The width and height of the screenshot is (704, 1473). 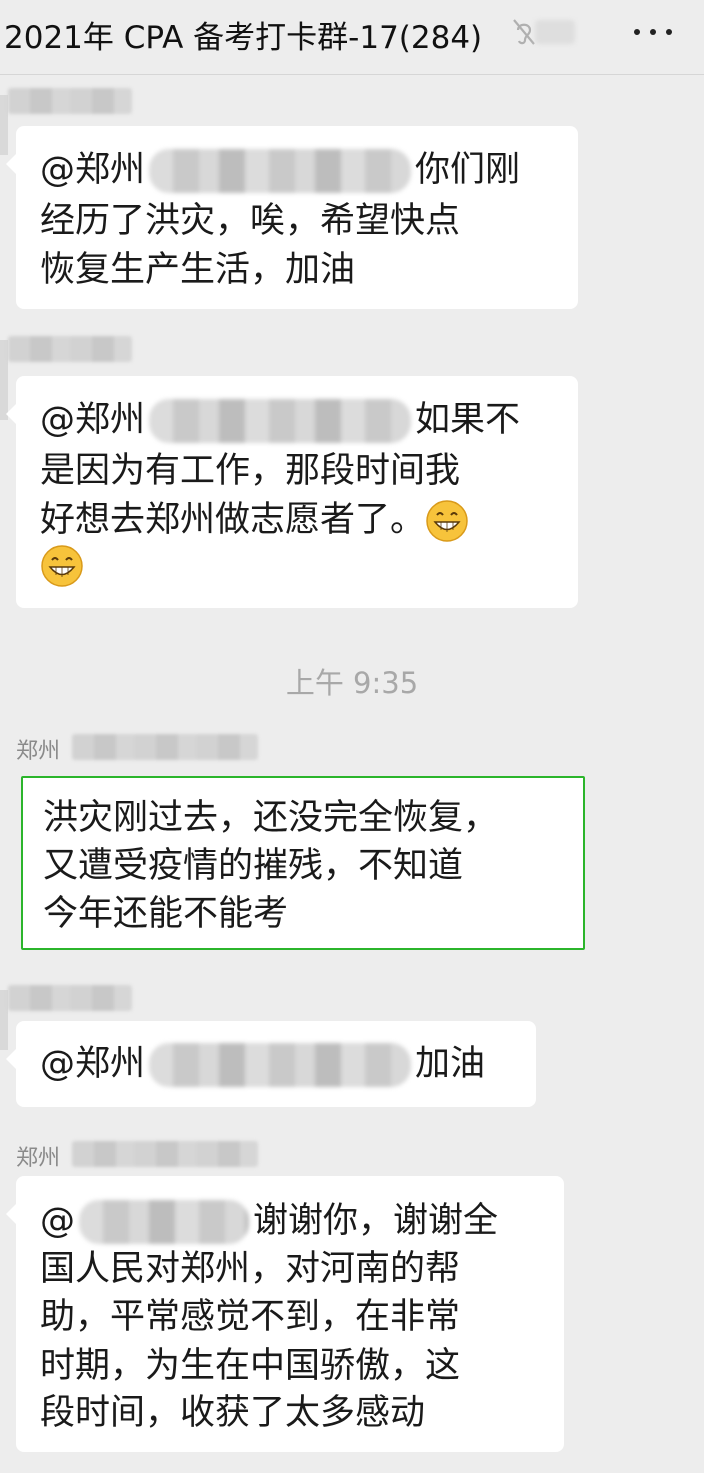 What do you see at coordinates (254, 520) in the screenshot?
I see `message-line: 好想去郑州做志愿者了。` at bounding box center [254, 520].